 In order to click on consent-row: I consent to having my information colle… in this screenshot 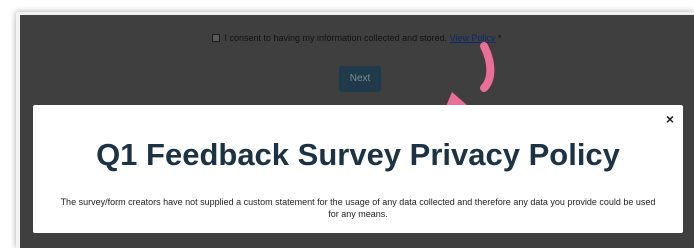, I will do `click(357, 38)`.